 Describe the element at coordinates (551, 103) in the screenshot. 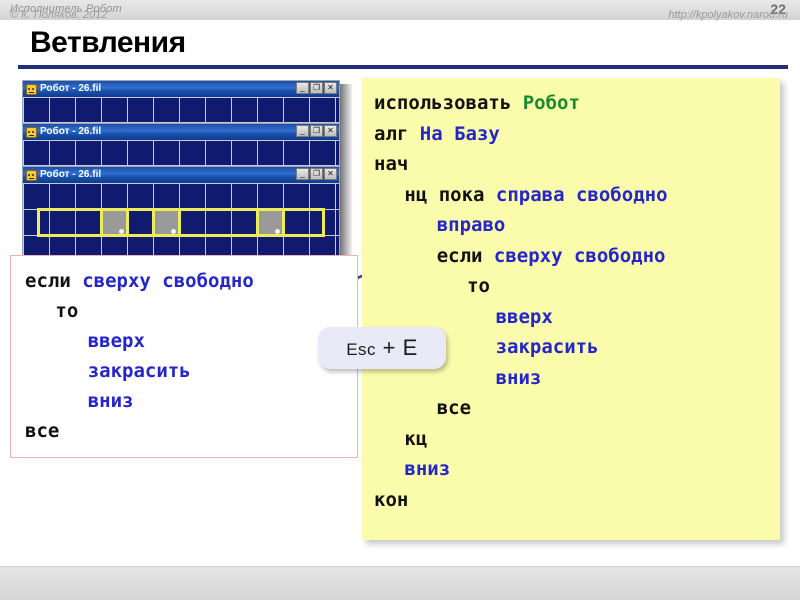

I see `code-token: Робот` at that location.